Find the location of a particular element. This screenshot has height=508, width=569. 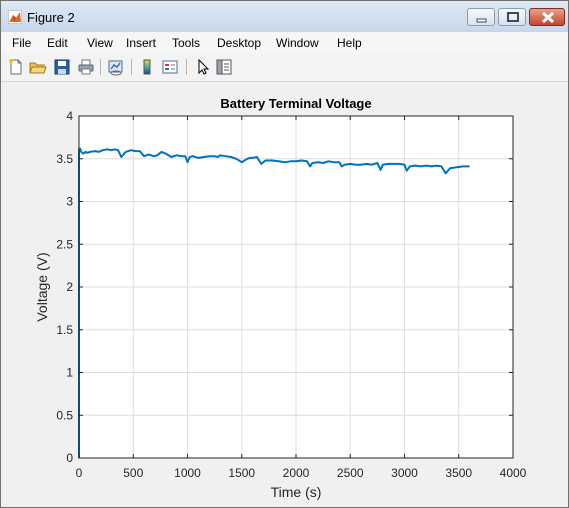

x-tick-label: 0 is located at coordinates (79, 473).